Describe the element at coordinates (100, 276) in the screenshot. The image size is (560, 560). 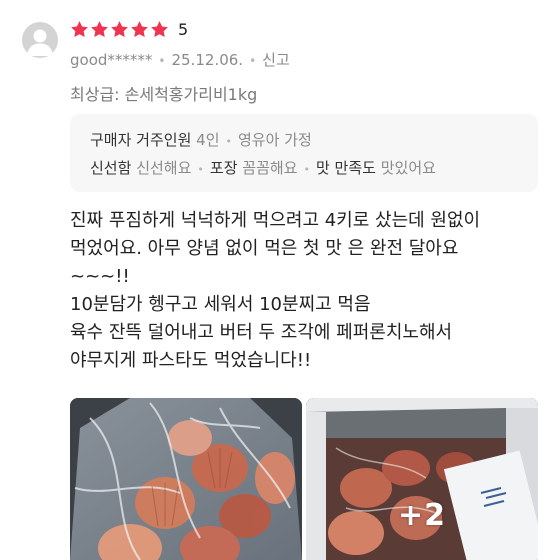
I see `review-line: ~~~!!` at that location.